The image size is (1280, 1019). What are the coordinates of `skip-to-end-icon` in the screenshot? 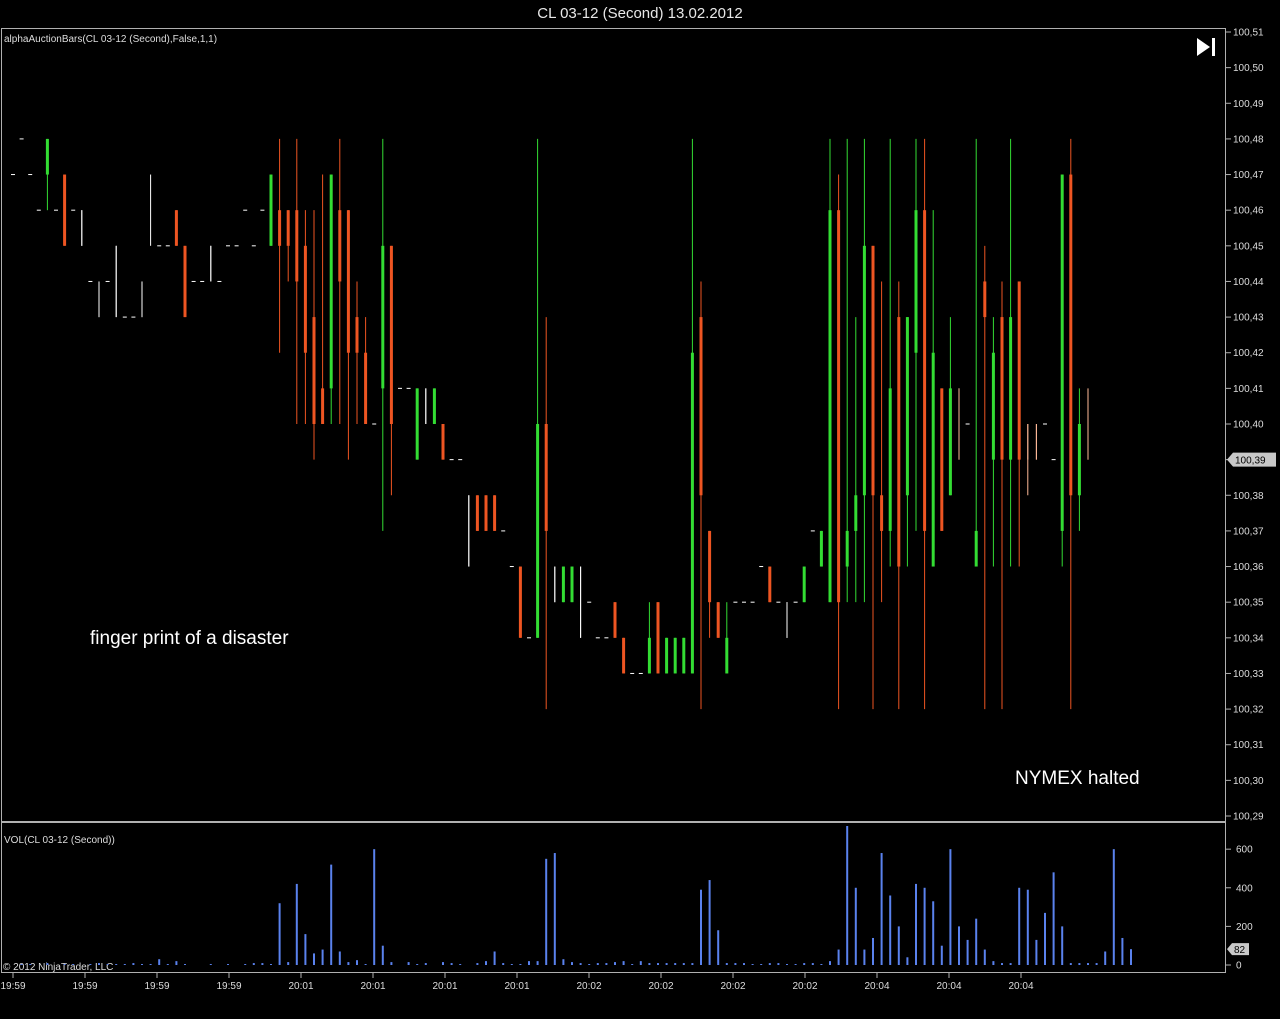 It's located at (1206, 47).